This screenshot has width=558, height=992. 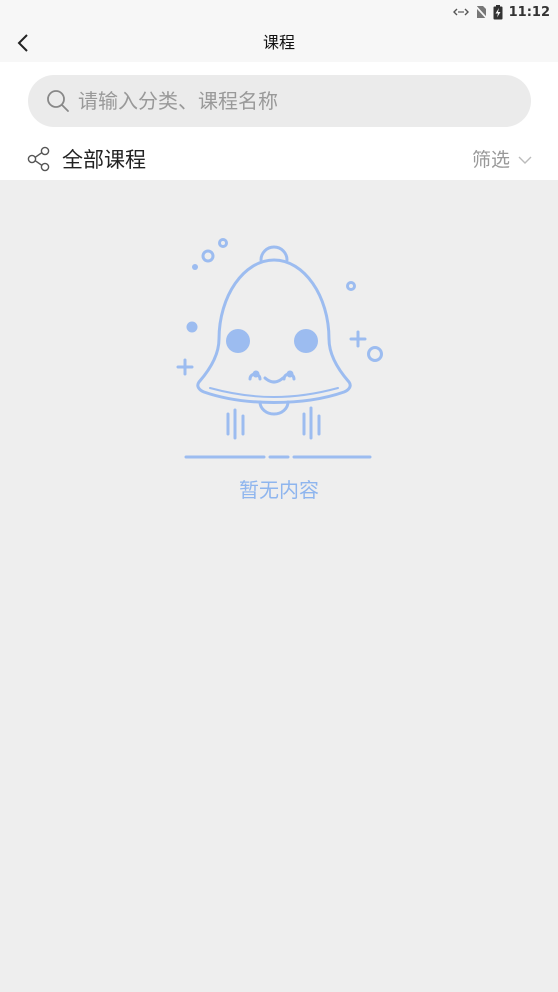 What do you see at coordinates (279, 348) in the screenshot?
I see `bell-illustration-icon` at bounding box center [279, 348].